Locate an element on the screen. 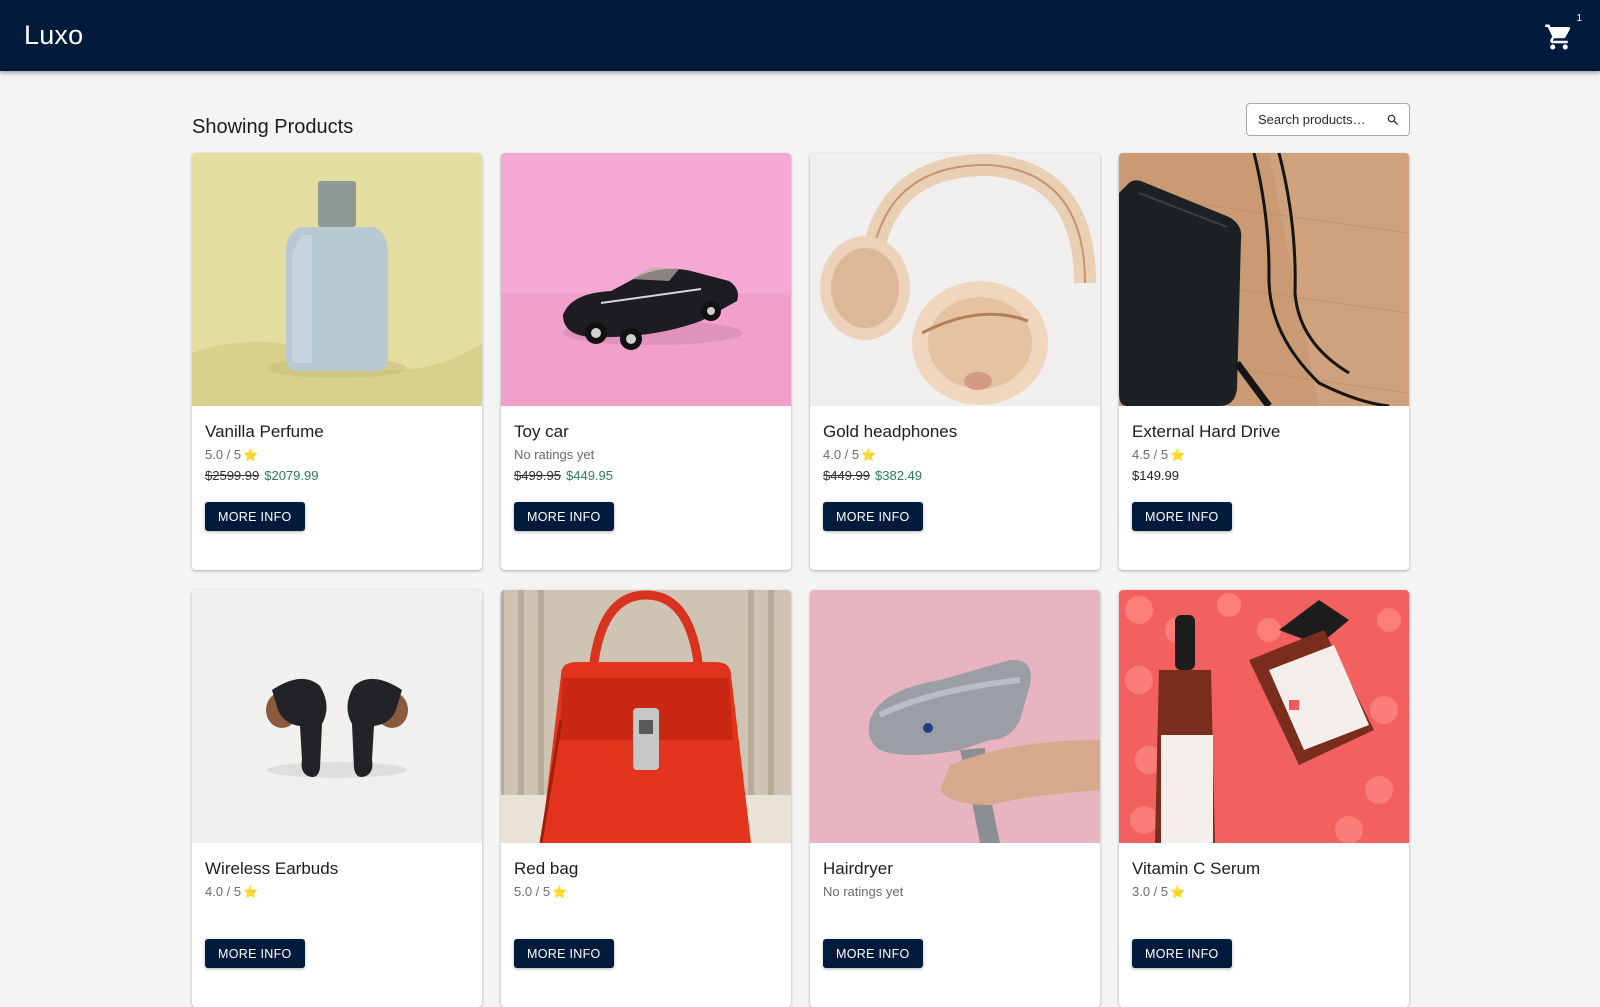 This screenshot has width=1600, height=1007. original-price: $2599.99 is located at coordinates (232, 475).